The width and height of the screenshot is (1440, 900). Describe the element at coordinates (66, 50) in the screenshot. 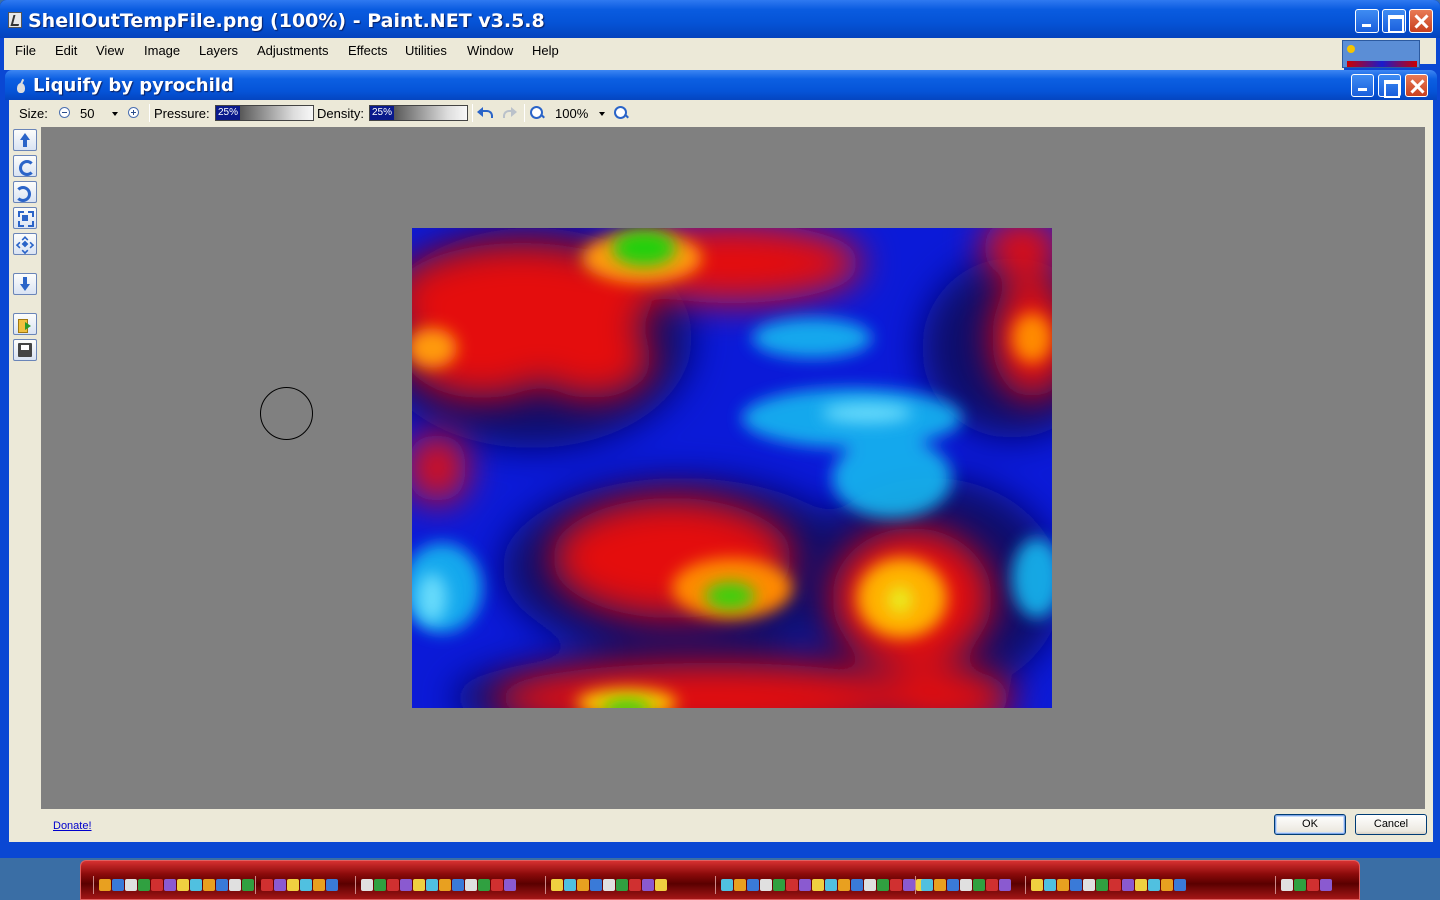

I see `menu-edit: Edit` at that location.